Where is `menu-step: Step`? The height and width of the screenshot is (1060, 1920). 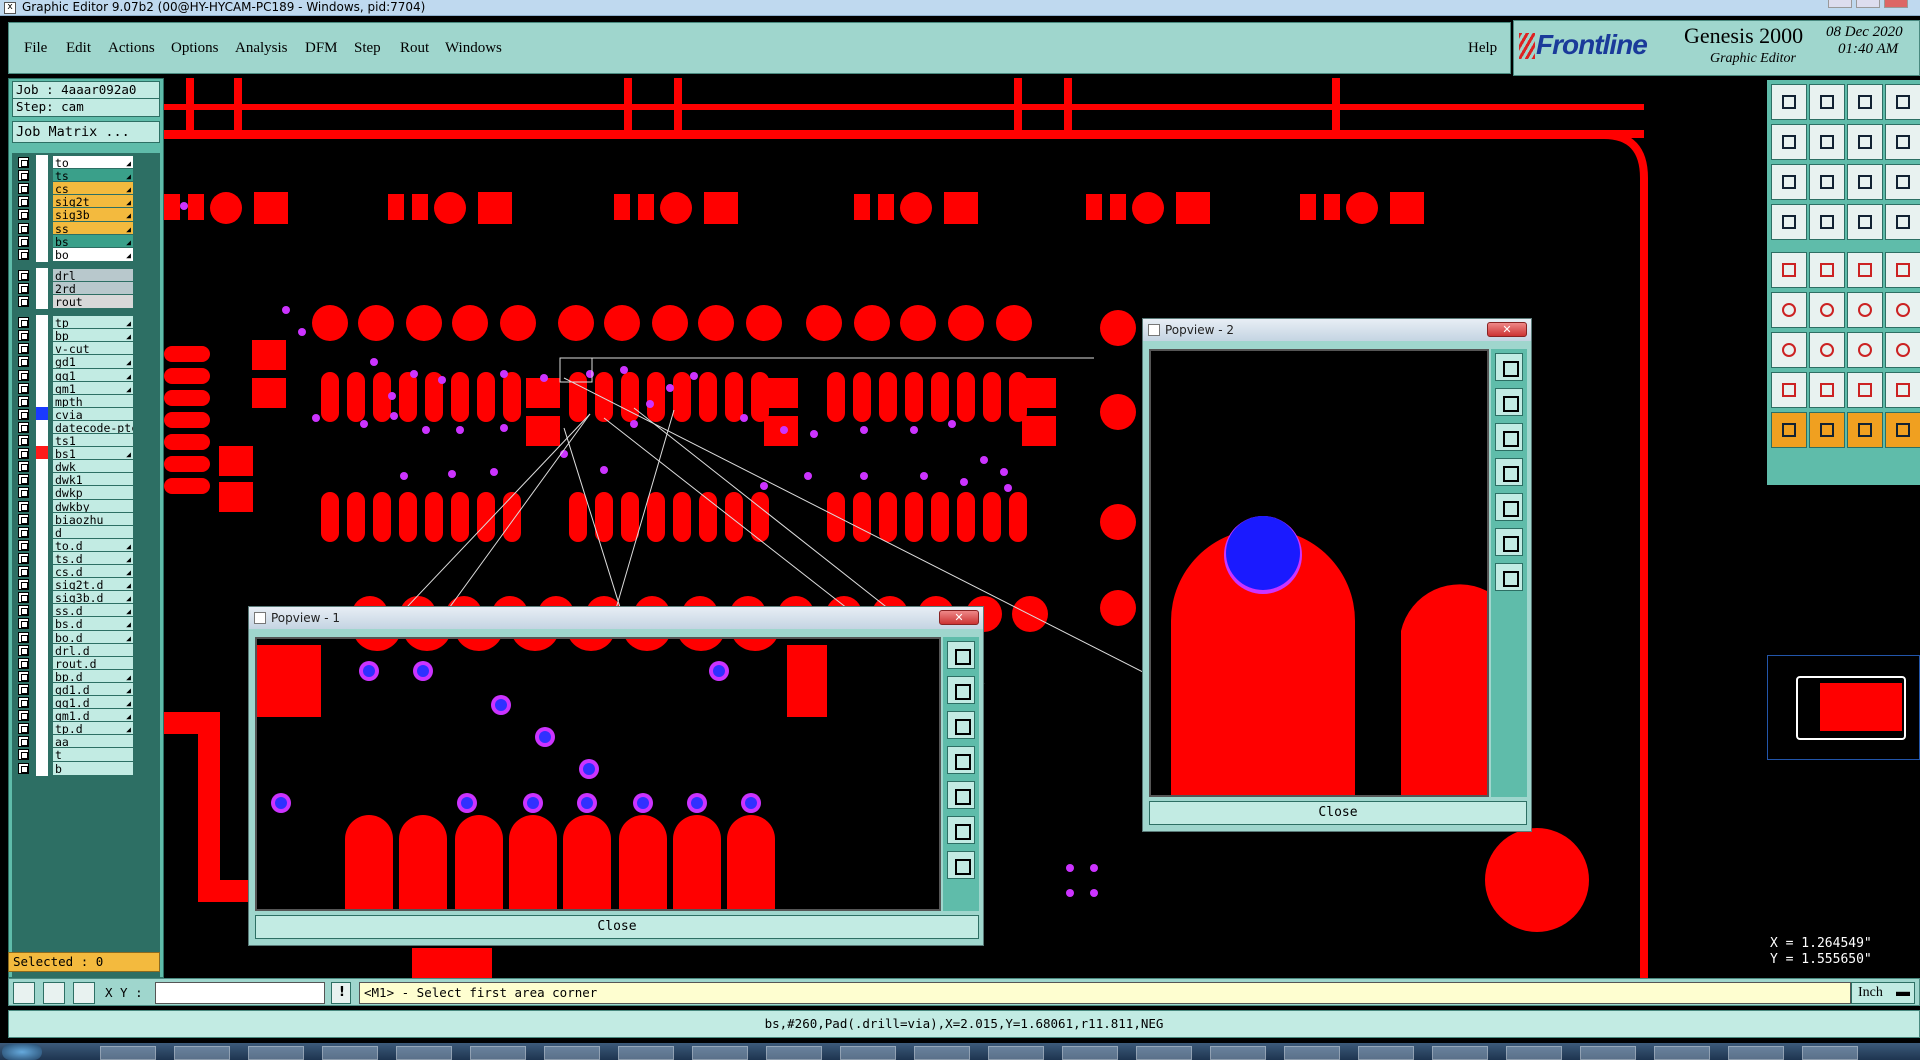 menu-step: Step is located at coordinates (367, 48).